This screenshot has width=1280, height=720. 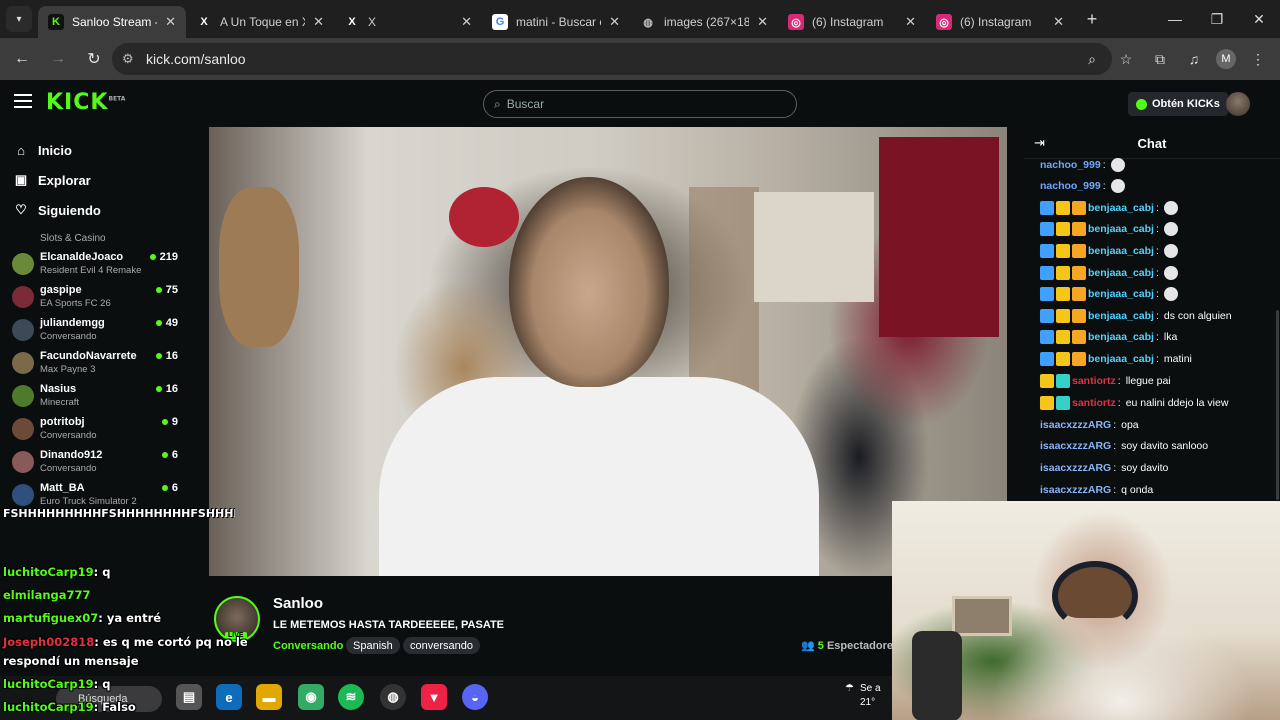 What do you see at coordinates (189, 697) in the screenshot?
I see `task-view-icon: ▤` at bounding box center [189, 697].